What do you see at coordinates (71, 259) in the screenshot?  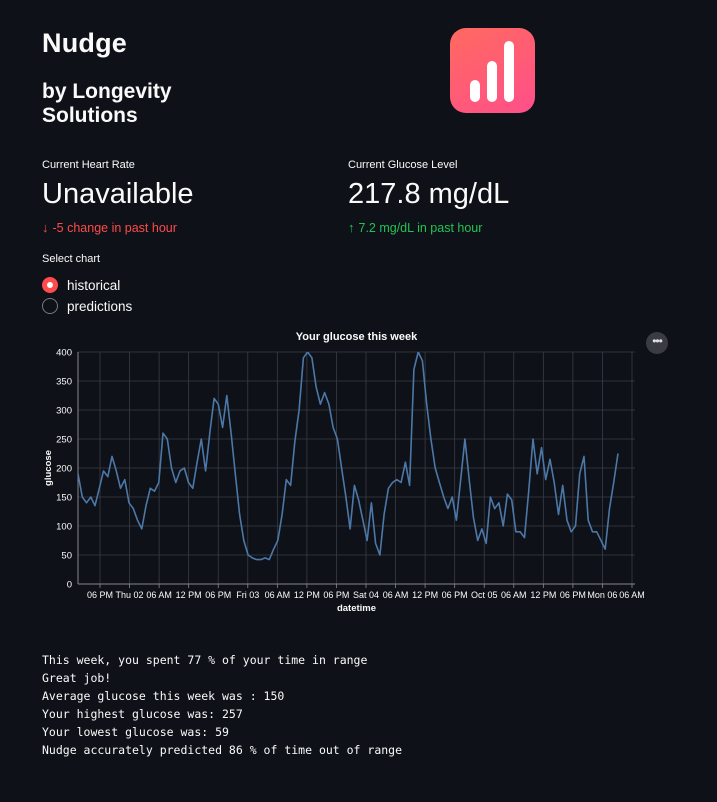 I see `select-chart-label: Select chart` at bounding box center [71, 259].